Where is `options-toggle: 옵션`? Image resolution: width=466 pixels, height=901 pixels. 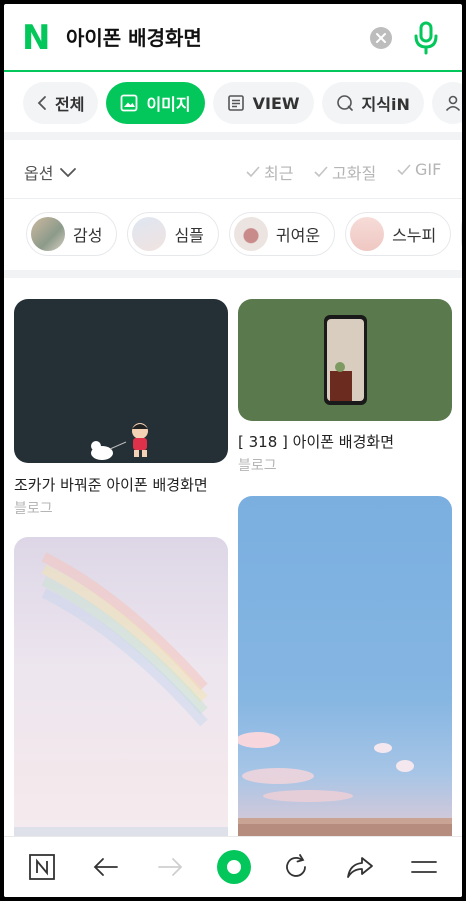 options-toggle: 옵션 is located at coordinates (50, 172).